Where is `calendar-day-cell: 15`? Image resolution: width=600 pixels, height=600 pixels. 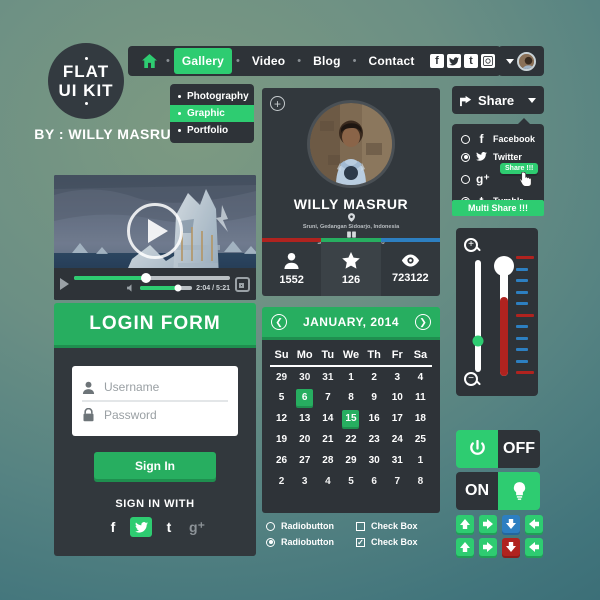
calendar-day-cell: 15 is located at coordinates (350, 418).